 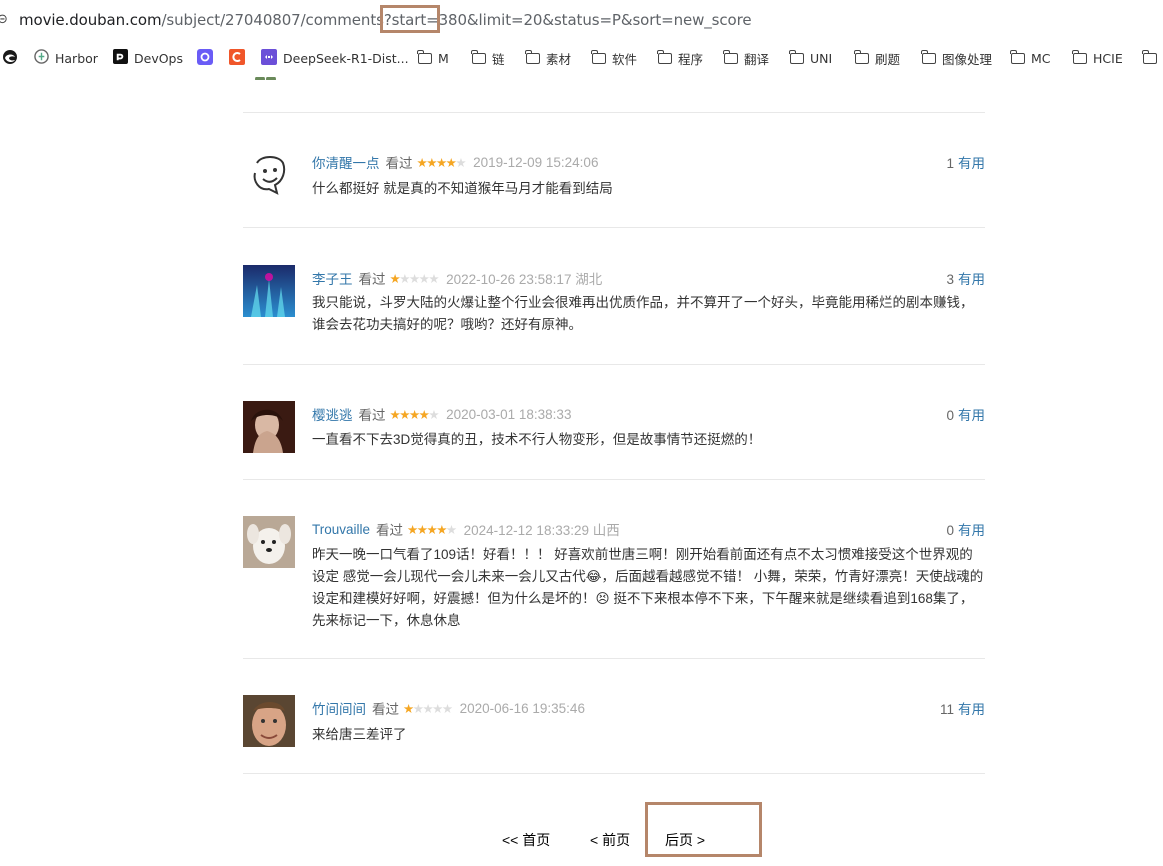 What do you see at coordinates (342, 75) in the screenshot?
I see `text-partial` at bounding box center [342, 75].